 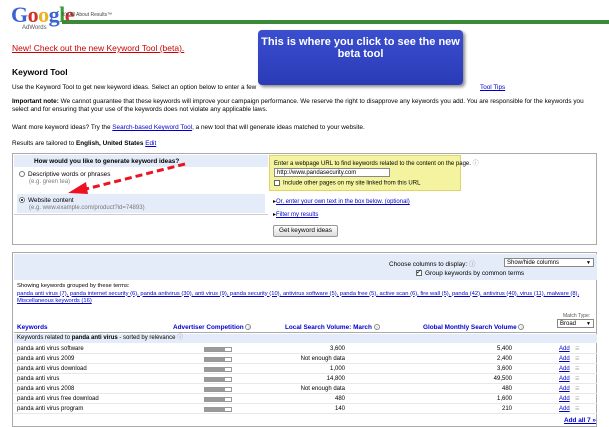 I want to click on website-radio, so click(x=22, y=200).